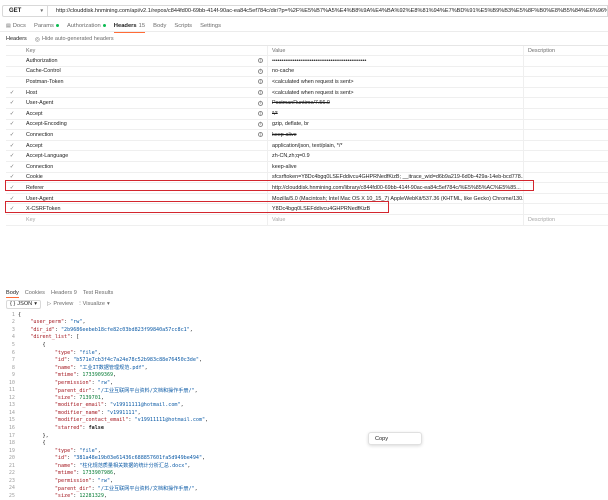  What do you see at coordinates (143, 135) in the screenshot?
I see `header-key-cell: Connection i` at bounding box center [143, 135].